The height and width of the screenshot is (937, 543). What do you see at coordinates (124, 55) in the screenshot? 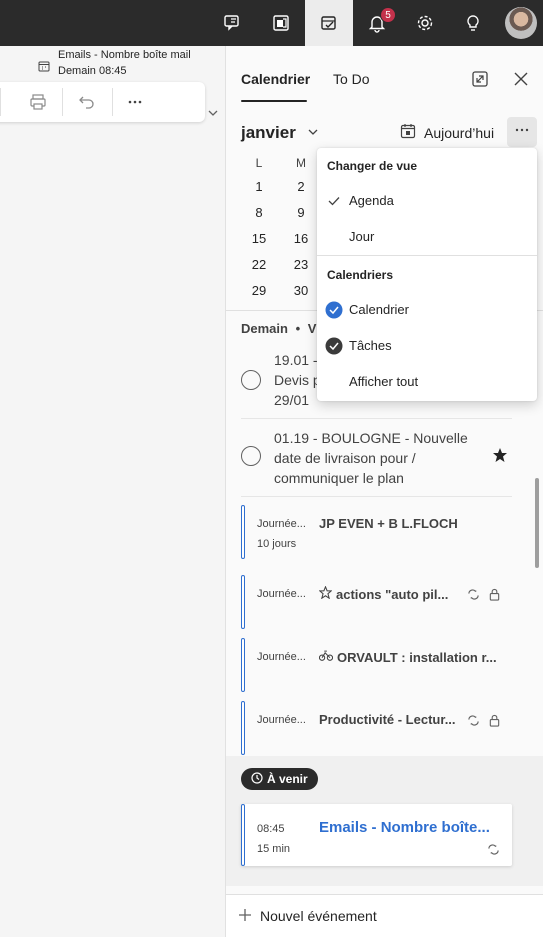
I see `reminder-title: Emails - Nombre boîte mail` at bounding box center [124, 55].